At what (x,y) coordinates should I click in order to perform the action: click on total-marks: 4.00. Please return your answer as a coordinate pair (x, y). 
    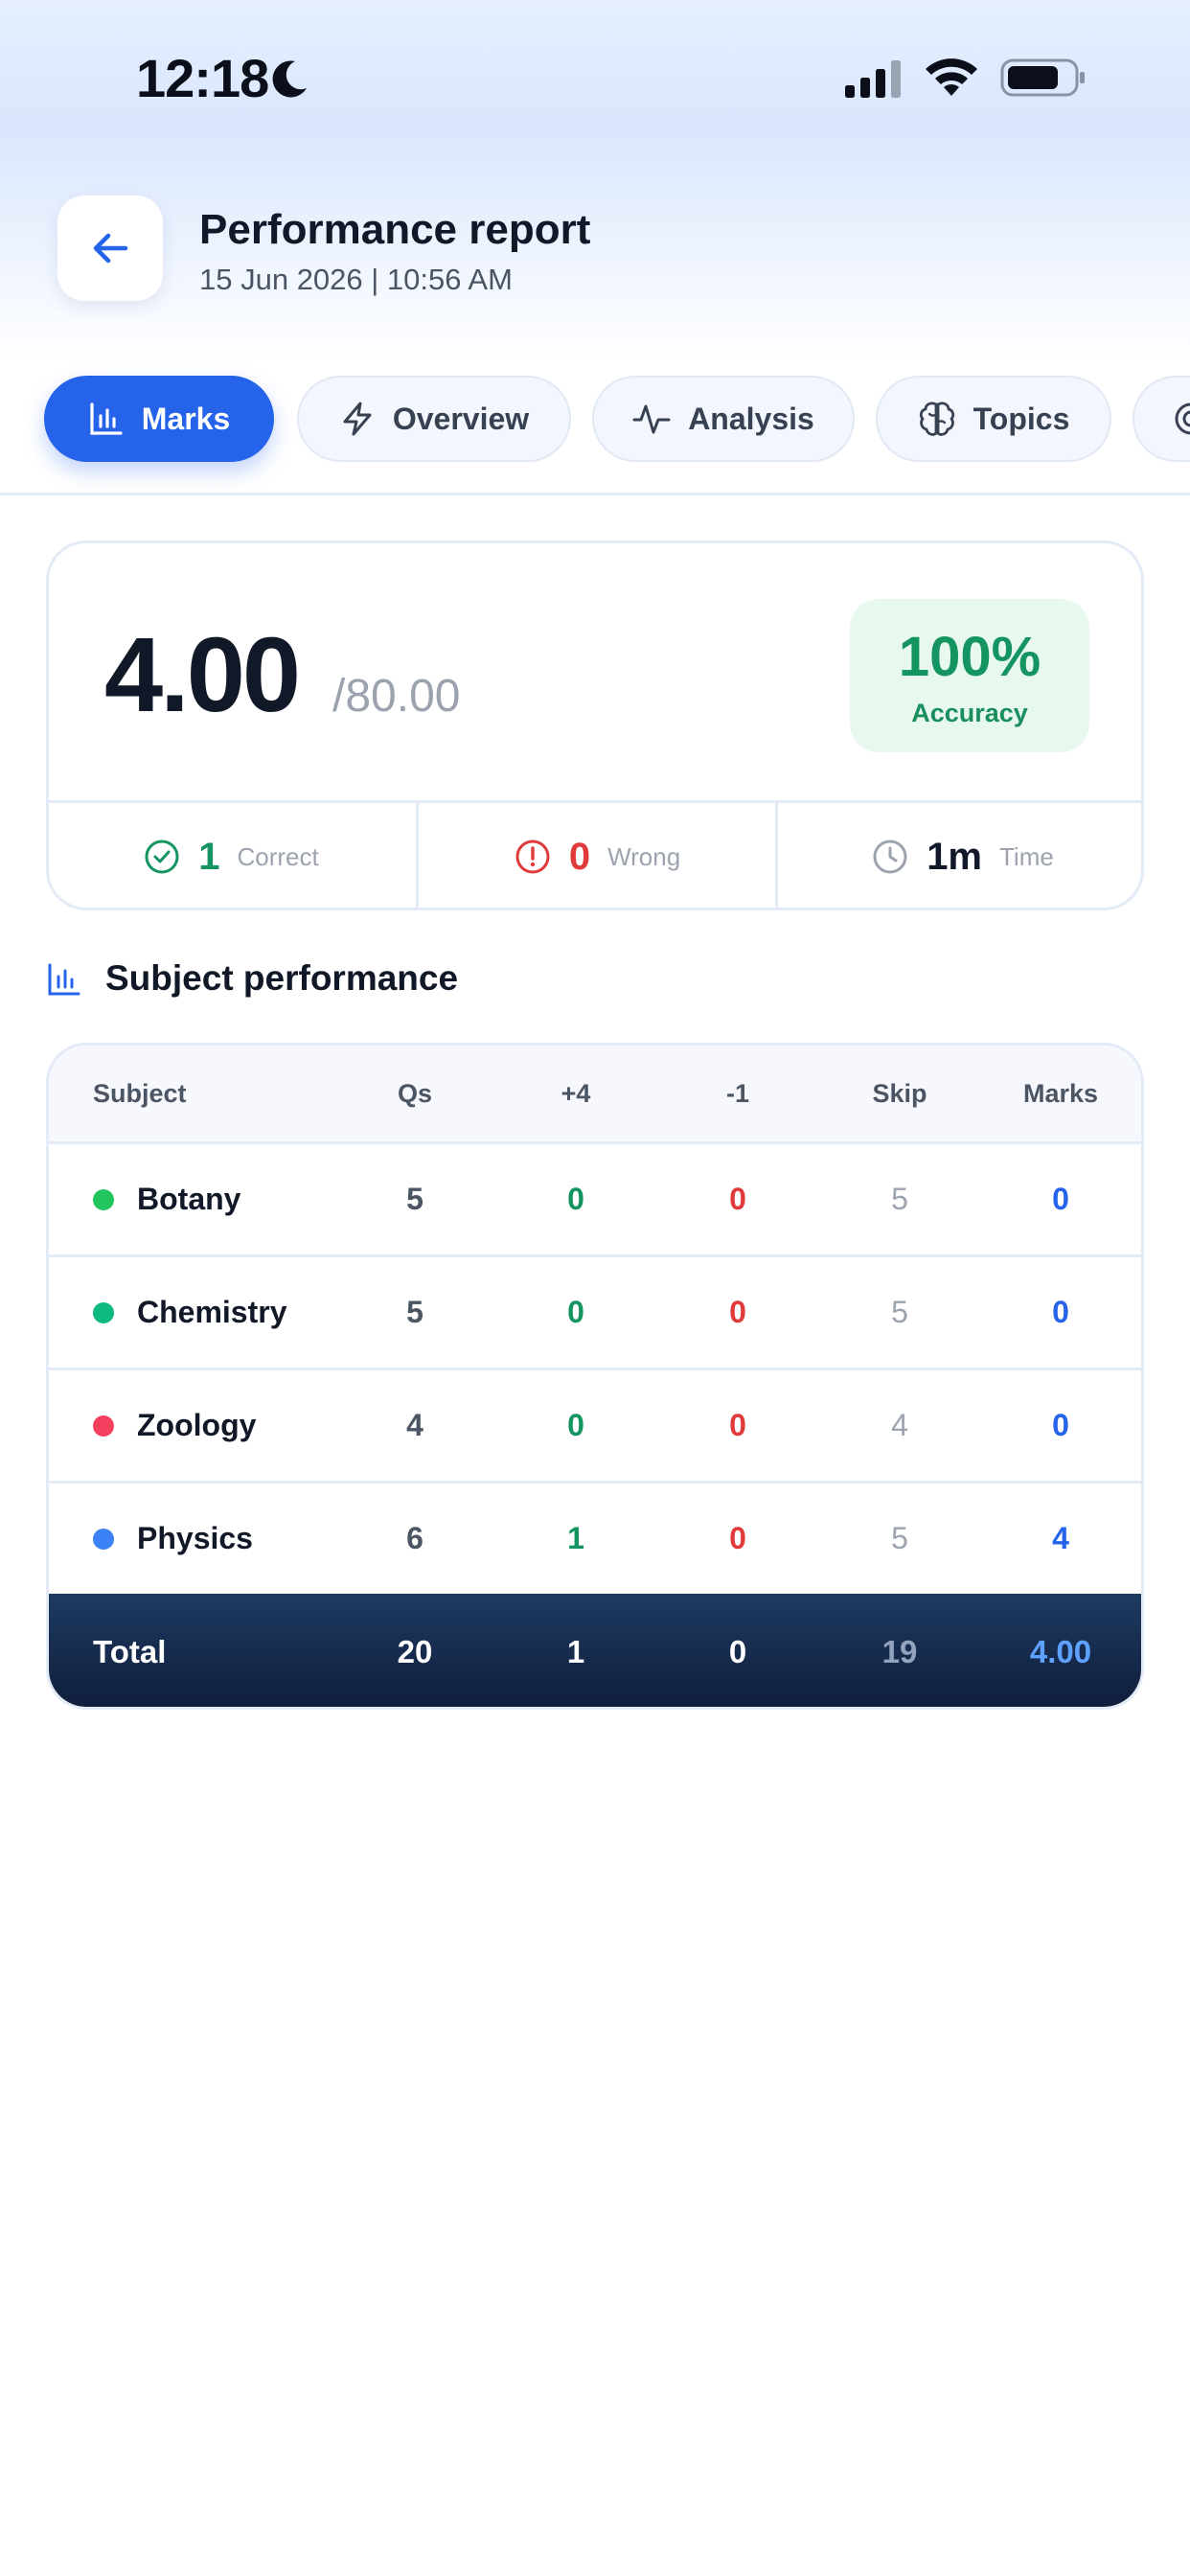
    Looking at the image, I should click on (1061, 1651).